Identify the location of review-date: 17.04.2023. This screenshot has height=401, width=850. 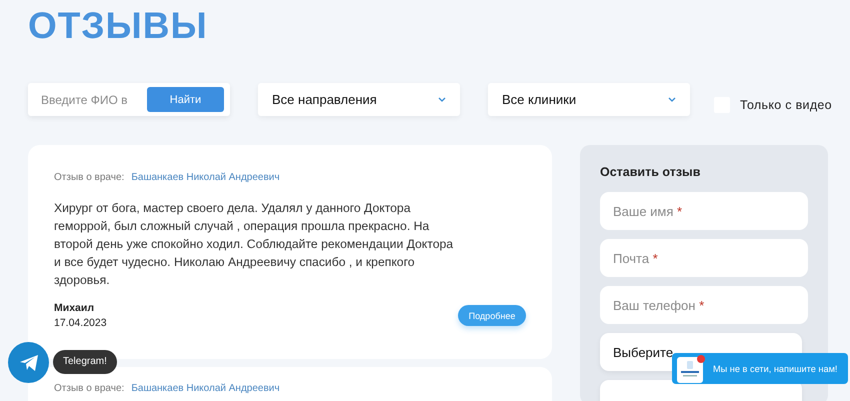
(80, 323).